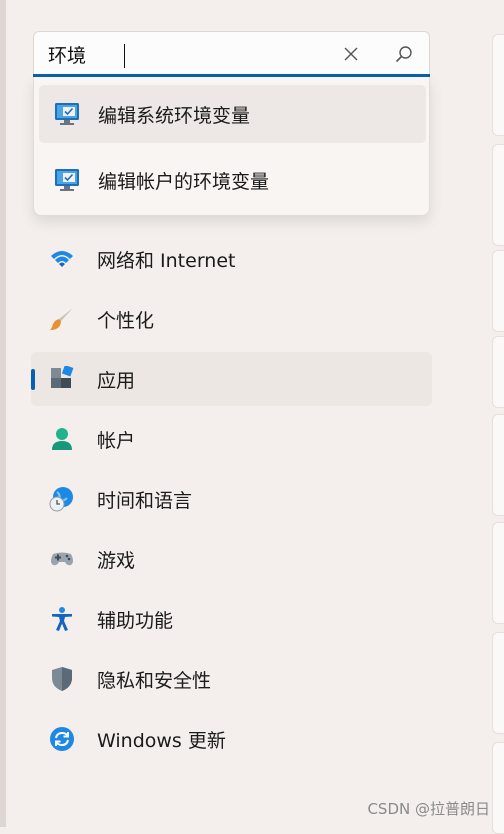 Image resolution: width=504 pixels, height=834 pixels. Describe the element at coordinates (61, 499) in the screenshot. I see `globe-clock-icon` at that location.